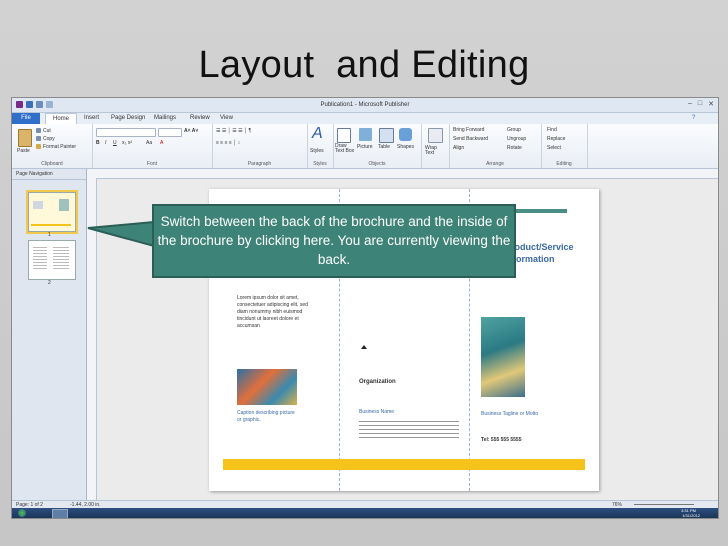  Describe the element at coordinates (501, 440) in the screenshot. I see `telephone-text: Tel: 555 555 5555` at that location.